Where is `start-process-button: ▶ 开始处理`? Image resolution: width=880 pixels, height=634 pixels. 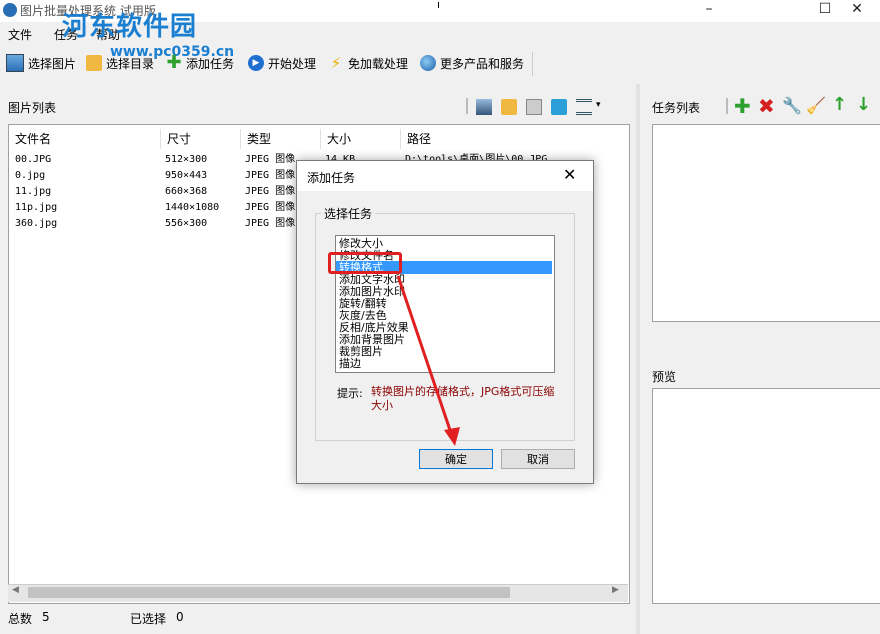 start-process-button: ▶ 开始处理 is located at coordinates (282, 63).